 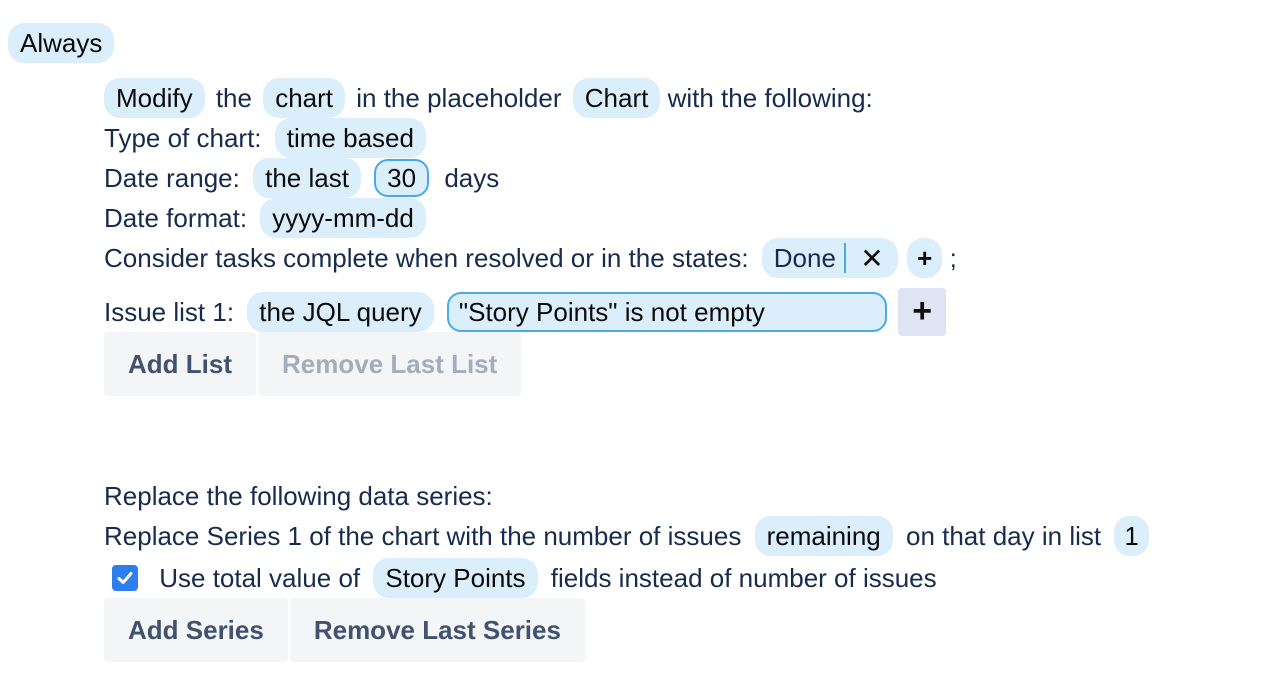 What do you see at coordinates (307, 178) in the screenshot?
I see `date-range-mode-pill: the last` at bounding box center [307, 178].